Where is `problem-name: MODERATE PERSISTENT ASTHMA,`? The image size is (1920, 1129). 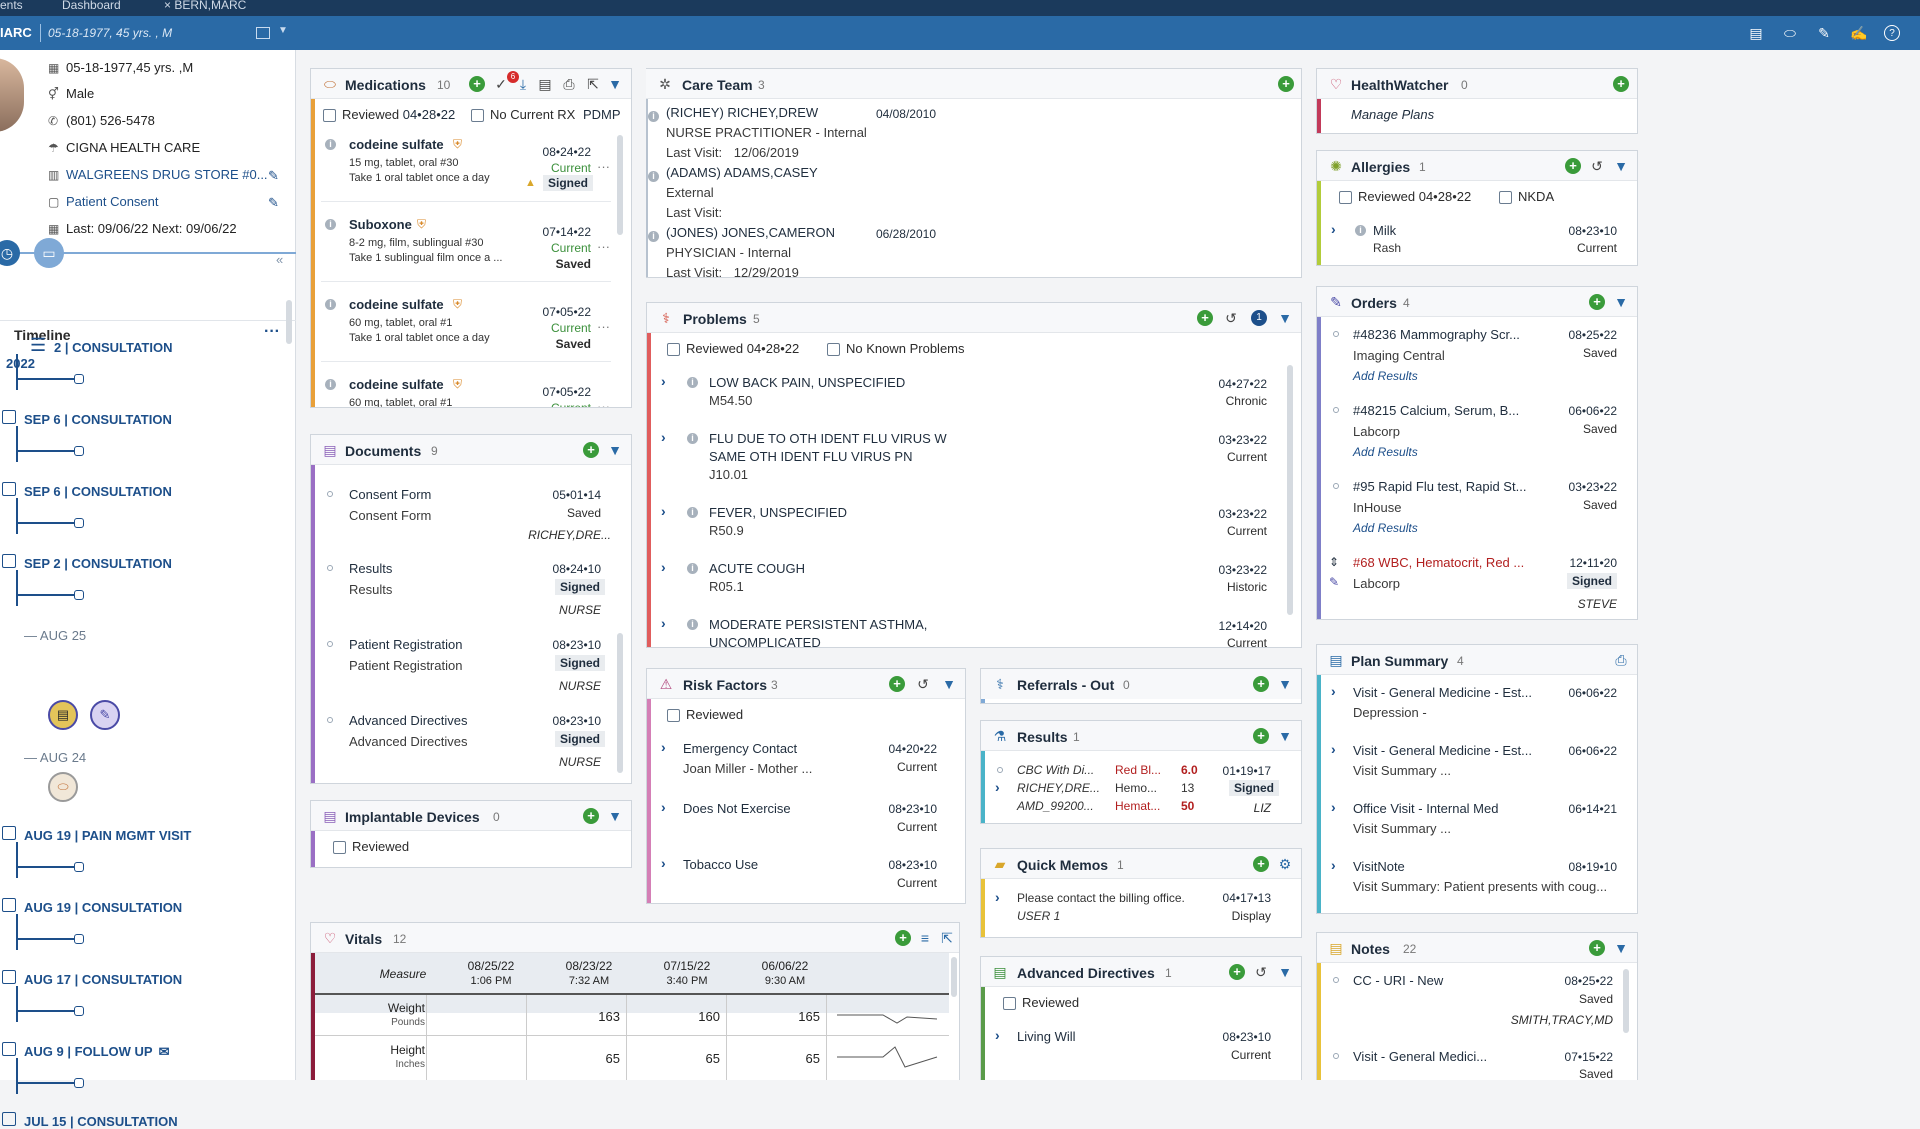
problem-name: MODERATE PERSISTENT ASTHMA, is located at coordinates (818, 624).